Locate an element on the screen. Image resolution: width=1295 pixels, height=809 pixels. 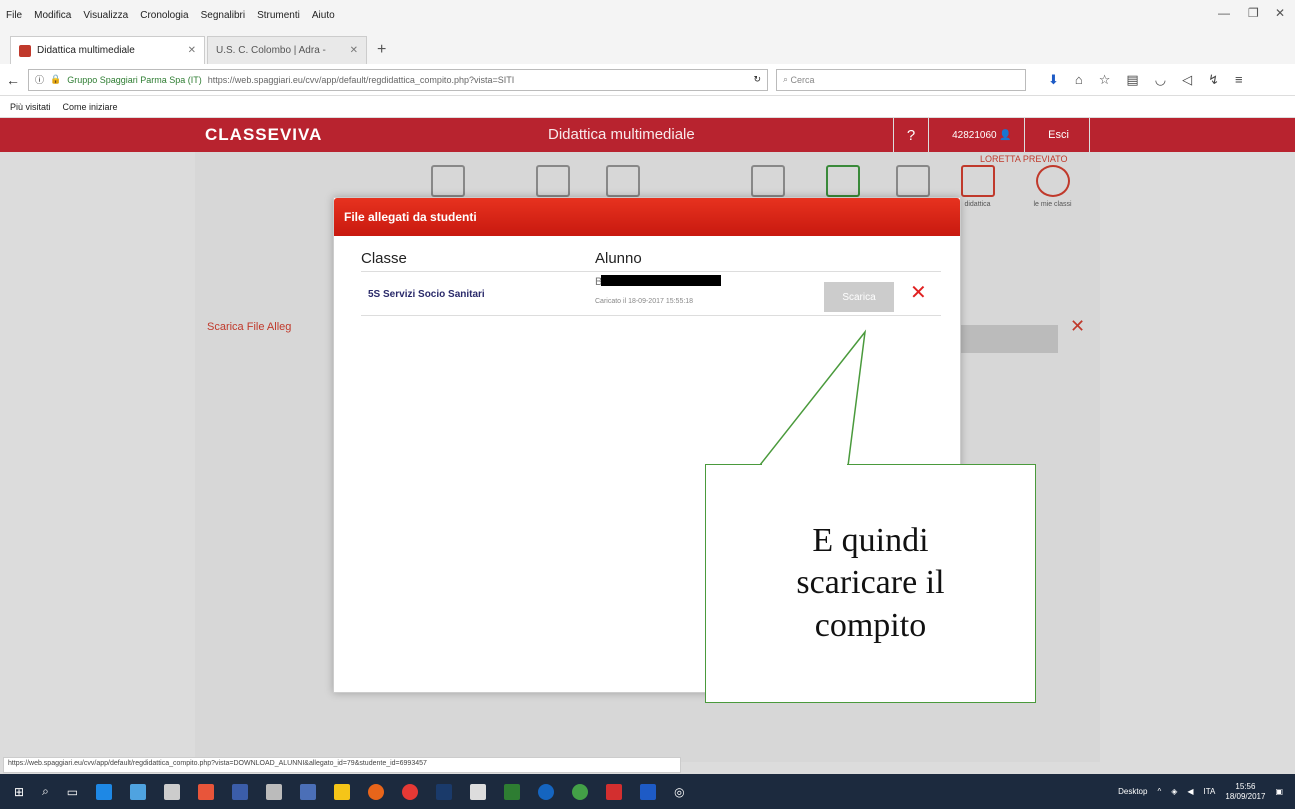
tool-board-icon is located at coordinates (842, 183).